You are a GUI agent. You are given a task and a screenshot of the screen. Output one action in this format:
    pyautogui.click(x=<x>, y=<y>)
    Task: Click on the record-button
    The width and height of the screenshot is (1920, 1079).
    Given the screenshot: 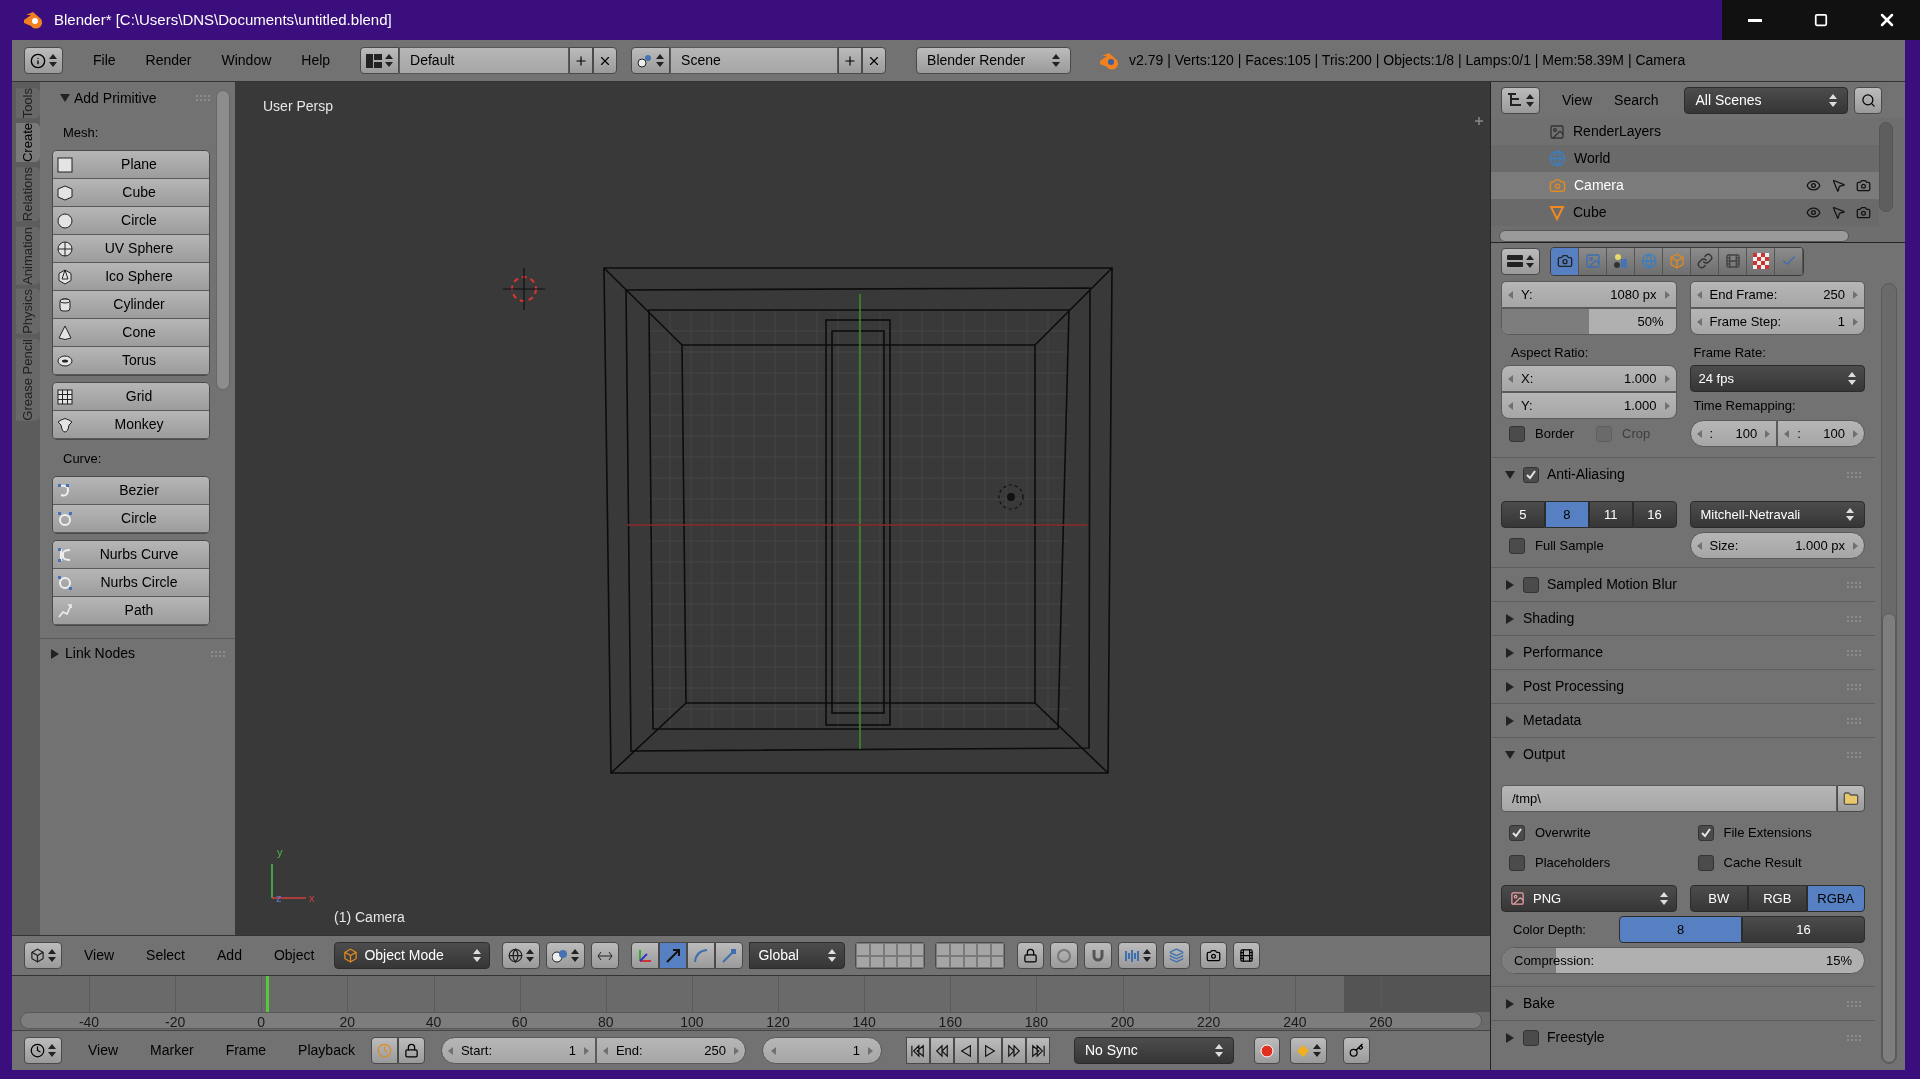 What is the action you would take?
    pyautogui.click(x=1266, y=1050)
    